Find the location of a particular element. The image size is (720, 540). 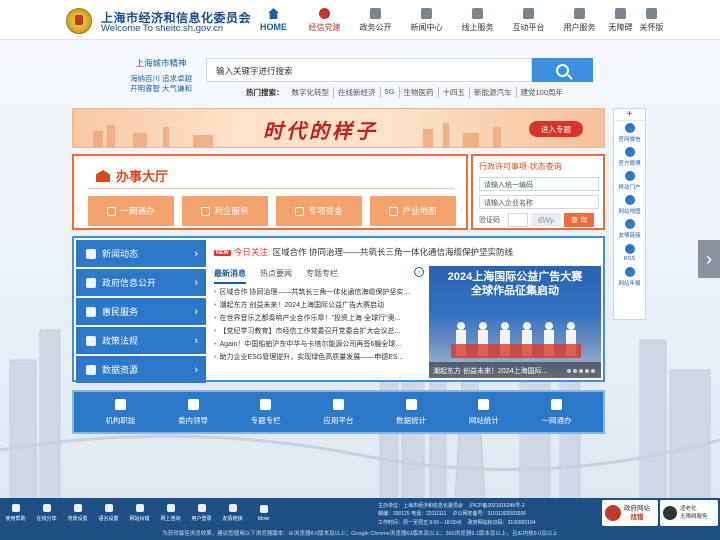

tabs-next-icon: › is located at coordinates (419, 272).